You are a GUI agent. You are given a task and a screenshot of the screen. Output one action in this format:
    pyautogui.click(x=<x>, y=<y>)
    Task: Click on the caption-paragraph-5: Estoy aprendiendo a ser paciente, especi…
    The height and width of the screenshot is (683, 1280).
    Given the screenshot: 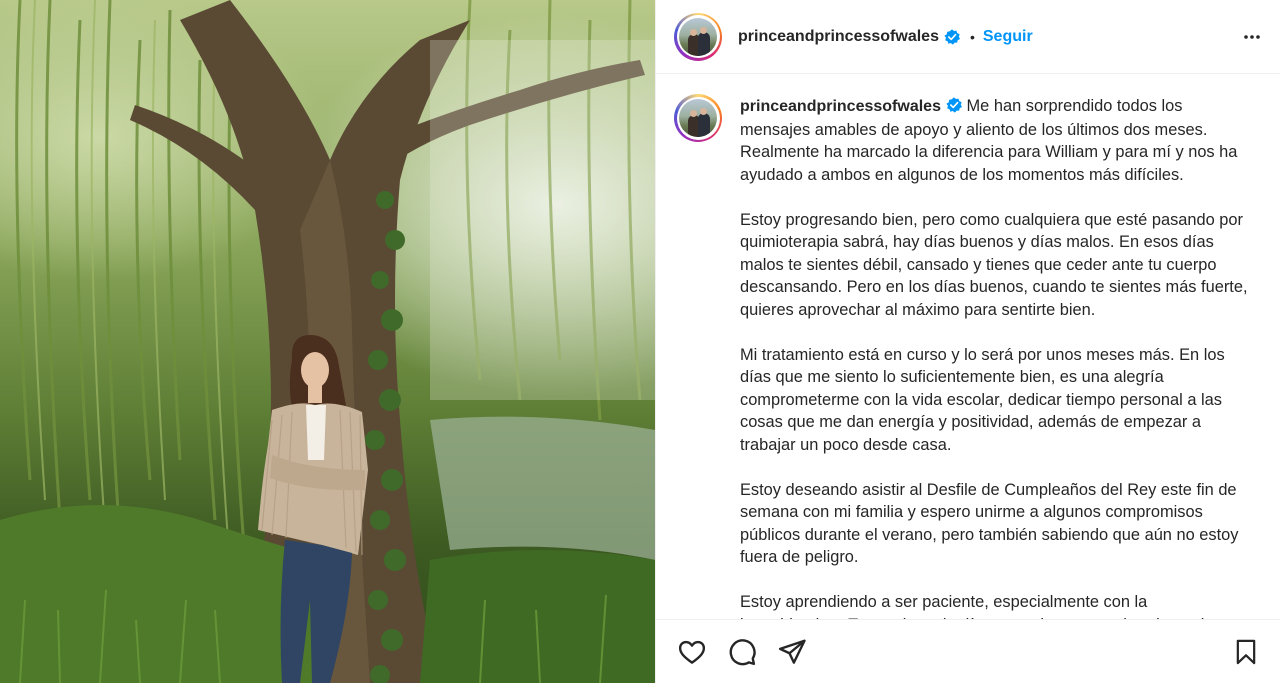 What is the action you would take?
    pyautogui.click(x=972, y=606)
    